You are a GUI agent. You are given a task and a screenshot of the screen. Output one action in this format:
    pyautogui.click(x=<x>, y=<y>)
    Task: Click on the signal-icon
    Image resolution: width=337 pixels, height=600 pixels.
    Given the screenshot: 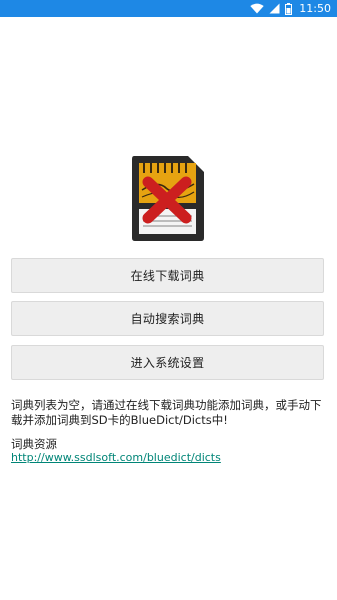 What is the action you would take?
    pyautogui.click(x=274, y=8)
    